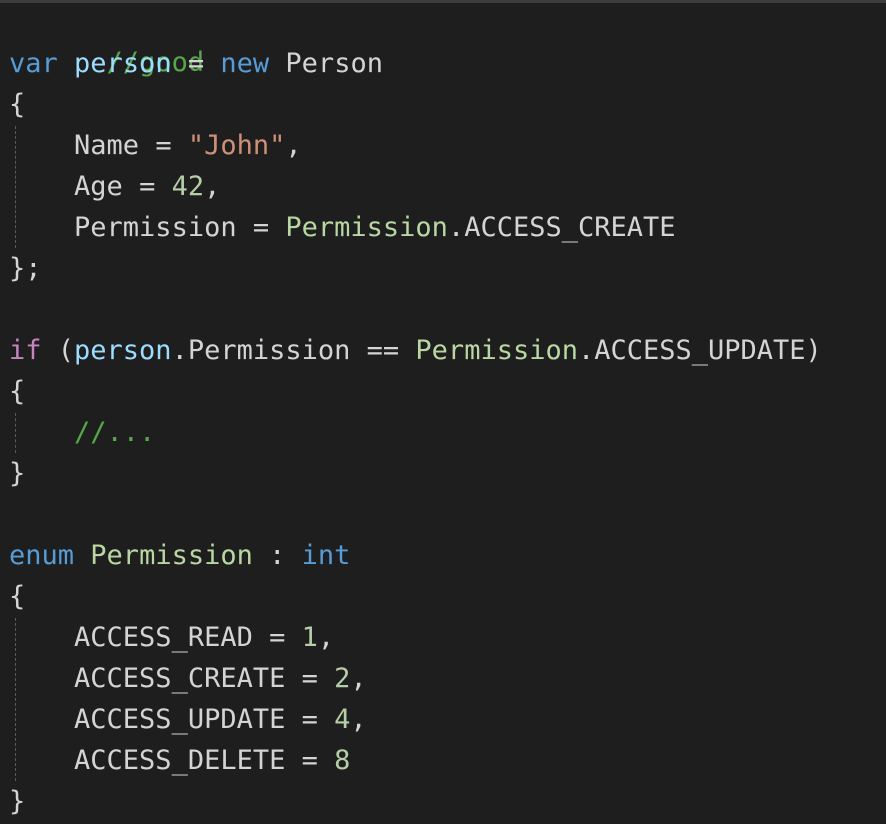 The image size is (886, 824). Describe the element at coordinates (42, 555) in the screenshot. I see `keyword-token: enum` at that location.